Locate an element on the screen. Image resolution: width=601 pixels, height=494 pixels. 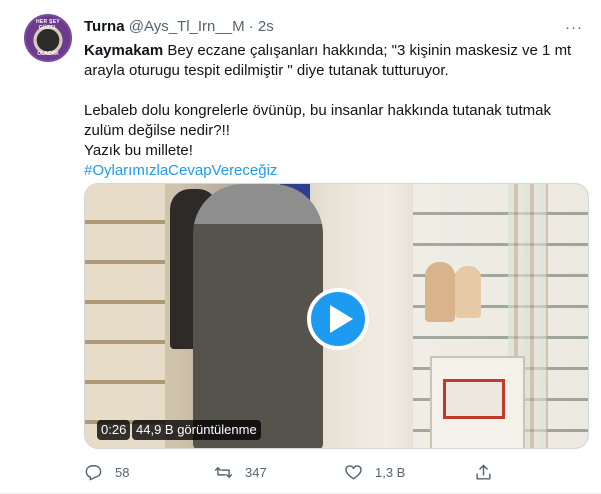
hashtag-link: #OylarımızlaCevapVereceğiz is located at coordinates (180, 170).